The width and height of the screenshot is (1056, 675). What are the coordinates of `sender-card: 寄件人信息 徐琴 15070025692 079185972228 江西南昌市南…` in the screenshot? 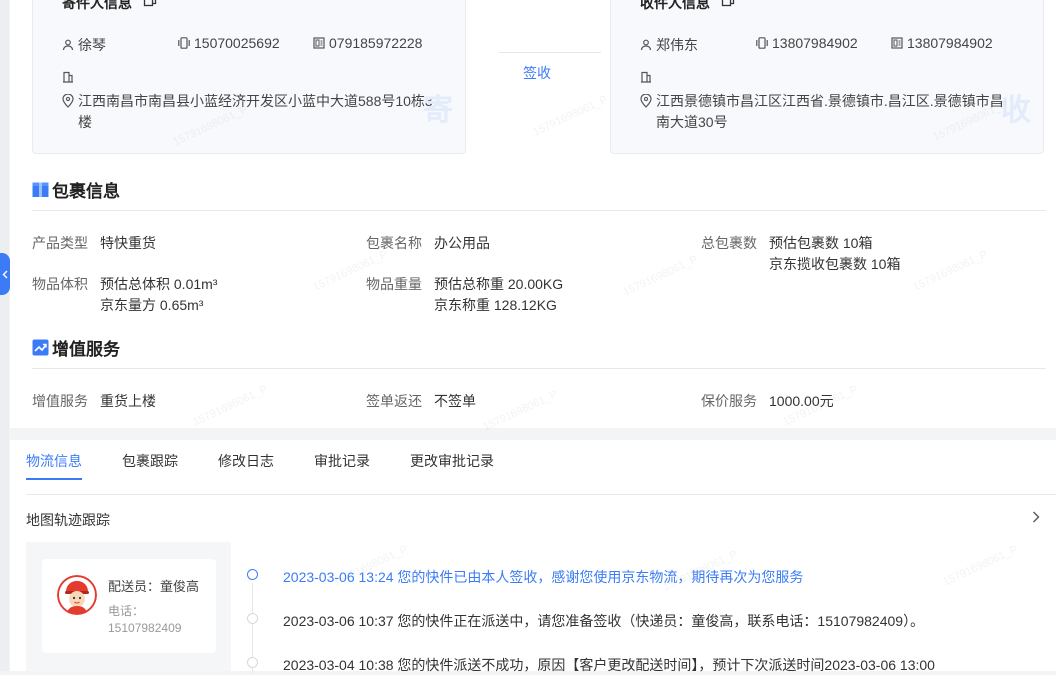 It's located at (249, 77).